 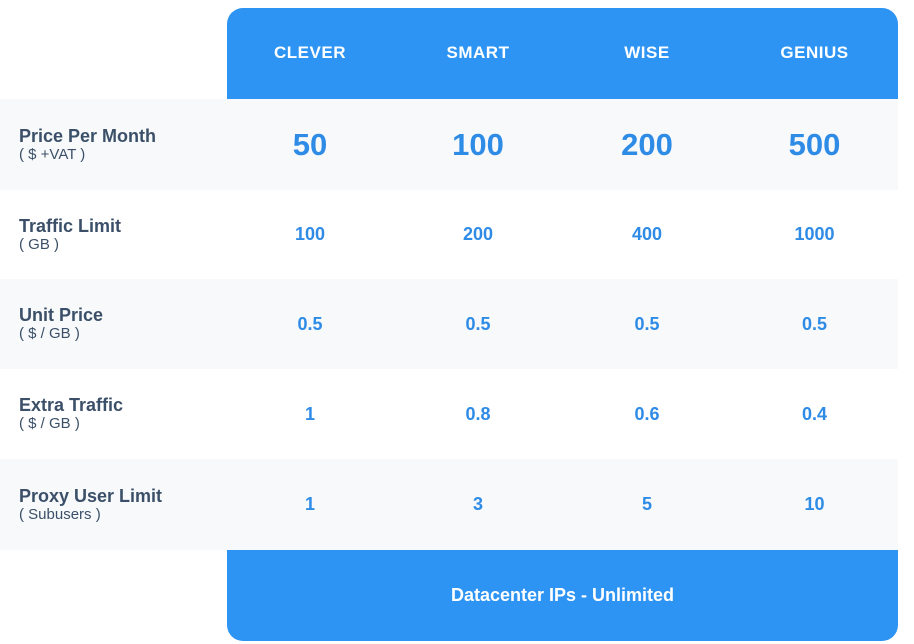 What do you see at coordinates (647, 413) in the screenshot?
I see `cell-value: 0.6` at bounding box center [647, 413].